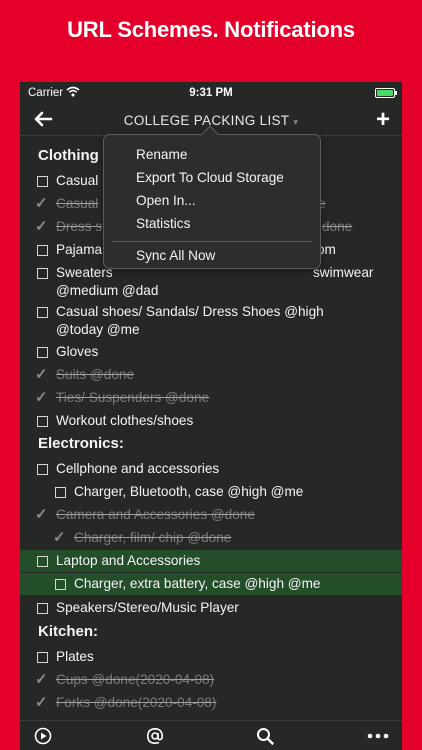 The height and width of the screenshot is (750, 422). Describe the element at coordinates (206, 120) in the screenshot. I see `list-title: COLLEGE PACKING LIST` at that location.